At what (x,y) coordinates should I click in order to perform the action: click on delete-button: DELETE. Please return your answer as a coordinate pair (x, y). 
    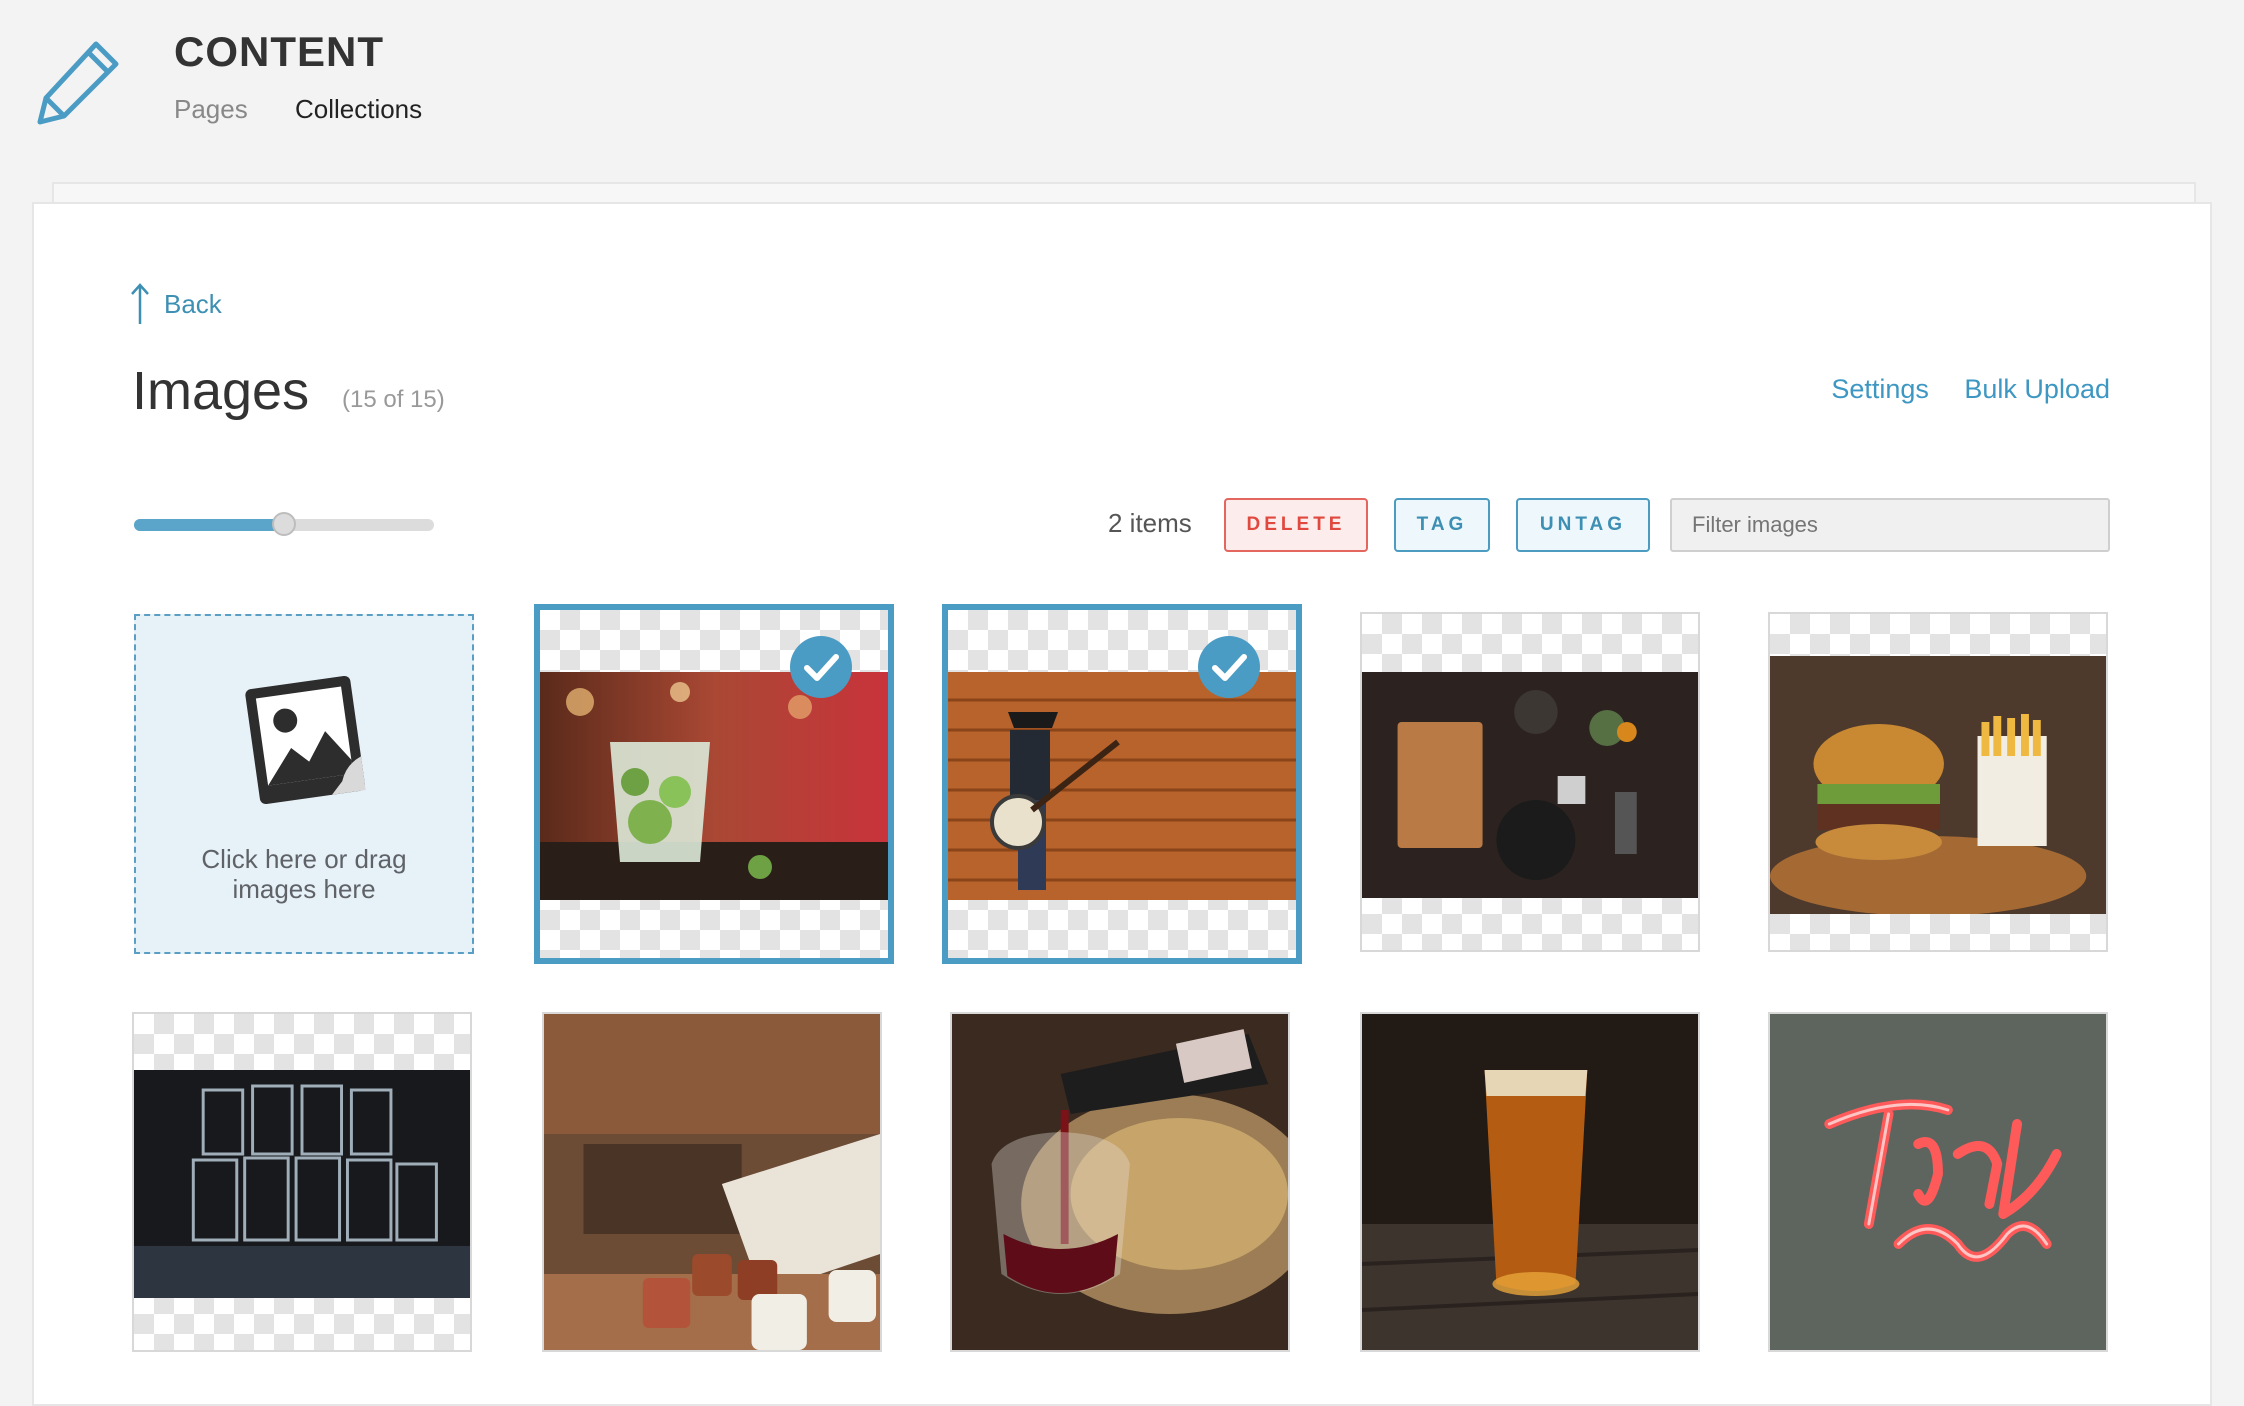
    Looking at the image, I should click on (1296, 525).